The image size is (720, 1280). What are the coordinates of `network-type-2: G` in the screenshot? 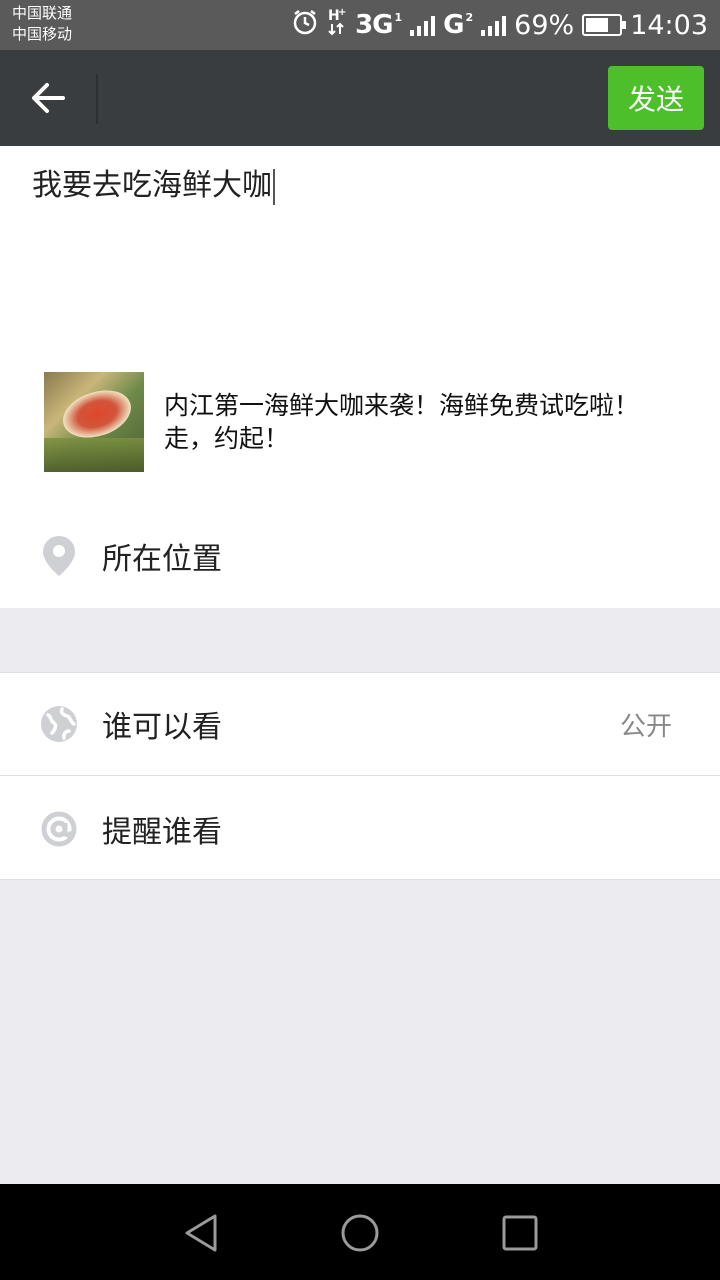 It's located at (453, 25).